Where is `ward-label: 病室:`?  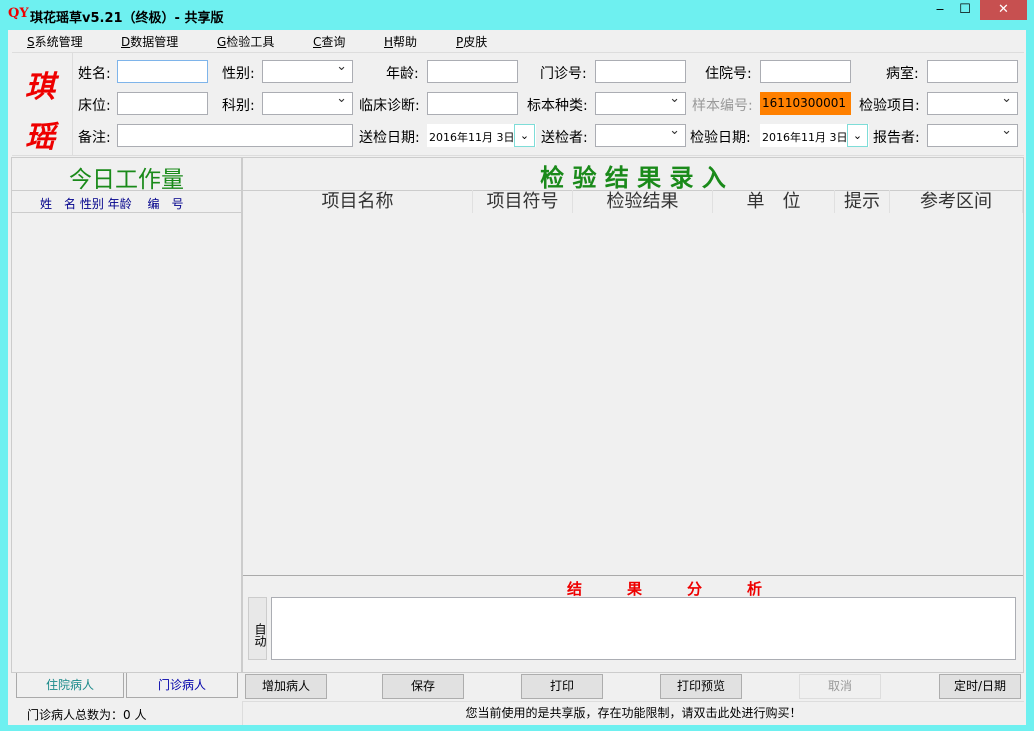 ward-label: 病室: is located at coordinates (902, 74).